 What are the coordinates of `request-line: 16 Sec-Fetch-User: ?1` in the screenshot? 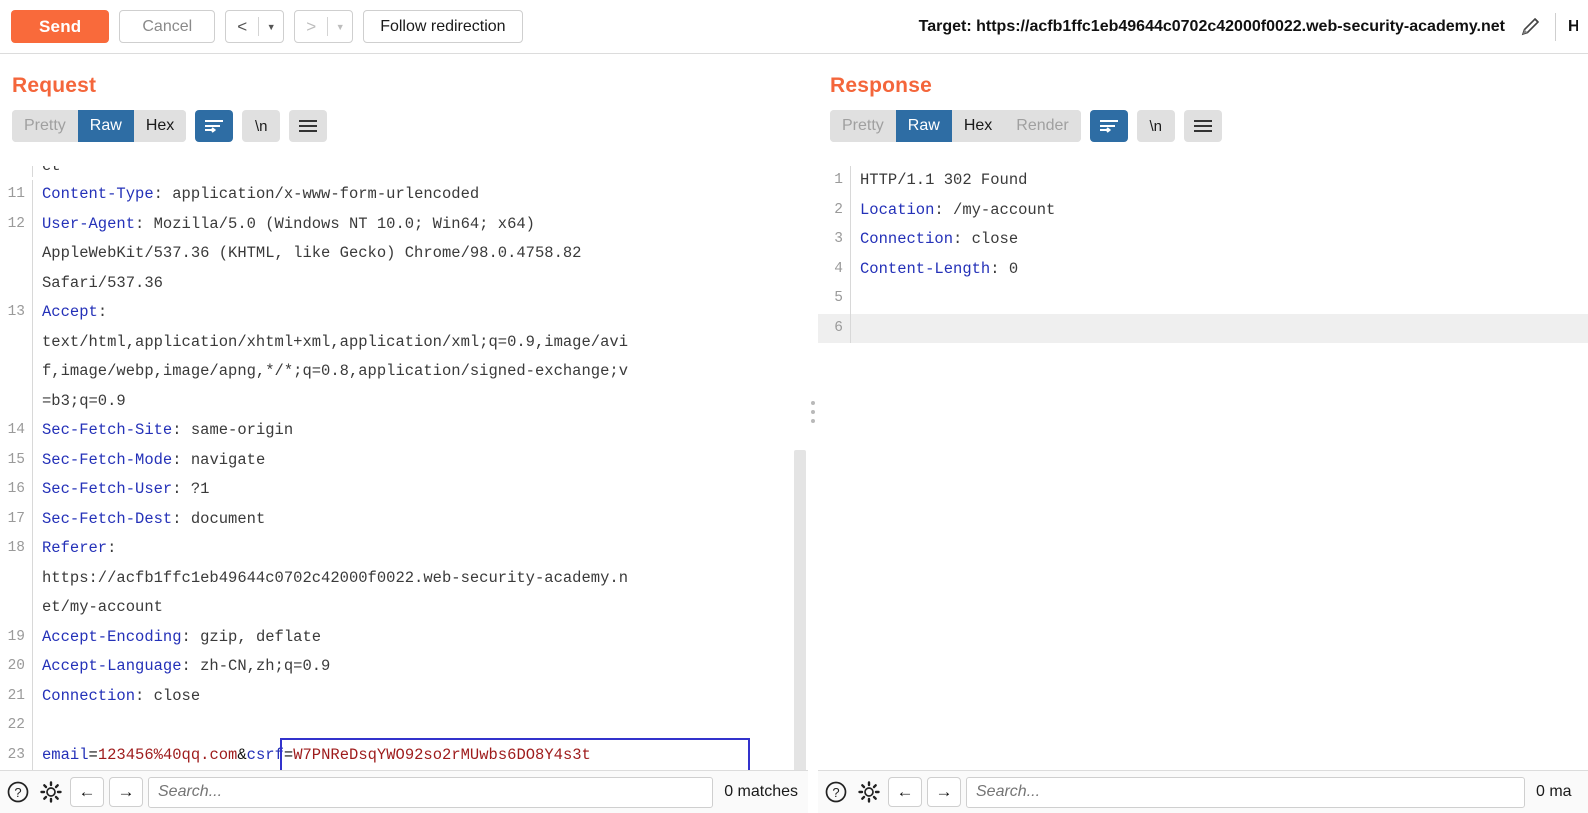 It's located at (404, 490).